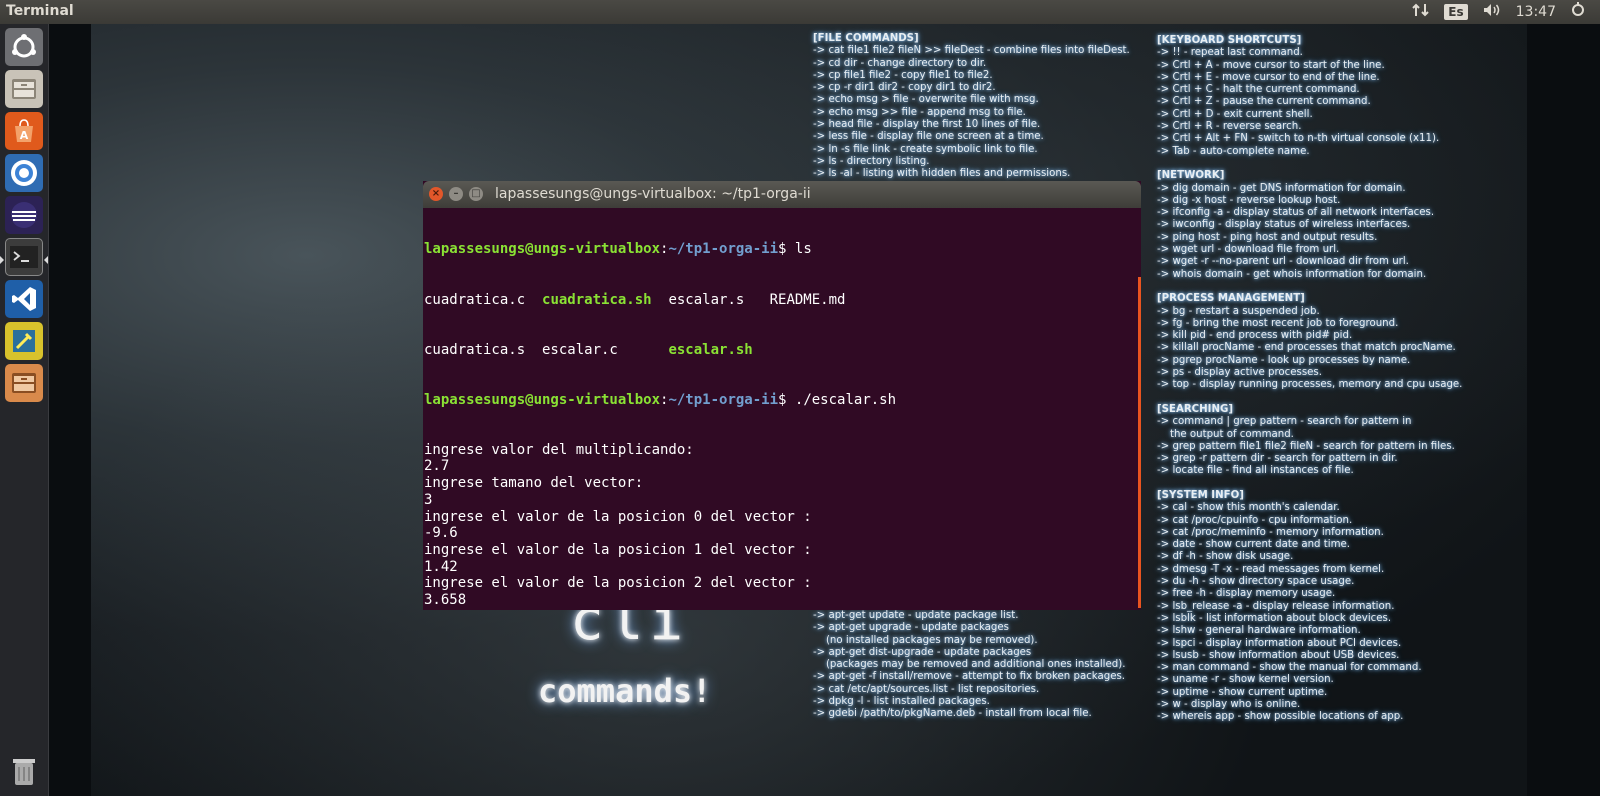  What do you see at coordinates (1256, 582) in the screenshot?
I see `cheat-line: -> du -h - show directory space usage.` at bounding box center [1256, 582].